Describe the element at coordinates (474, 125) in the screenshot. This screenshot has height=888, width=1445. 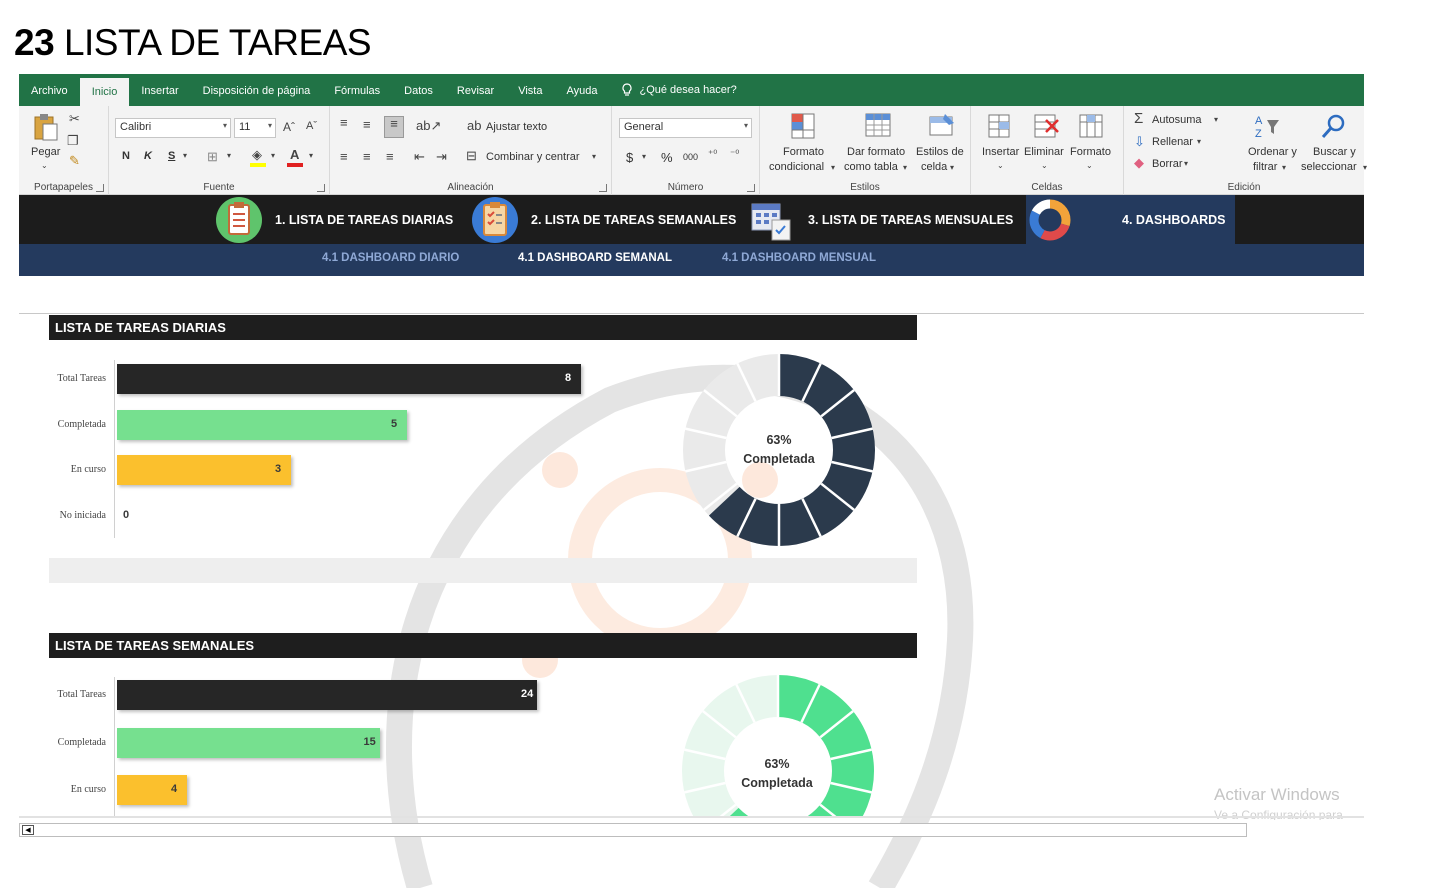
I see `wrap-text-icon: ab` at that location.